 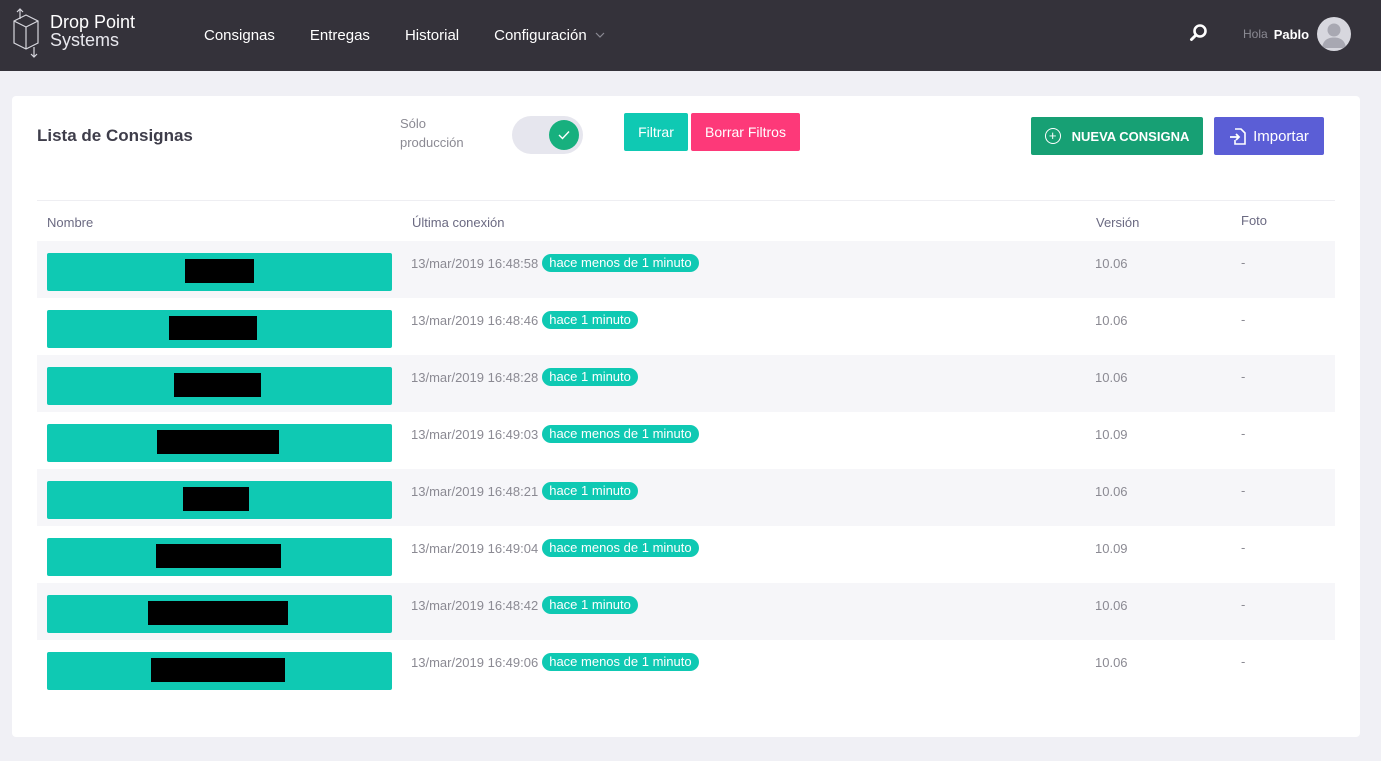 I want to click on nav-item-label: Configuración, so click(x=540, y=35).